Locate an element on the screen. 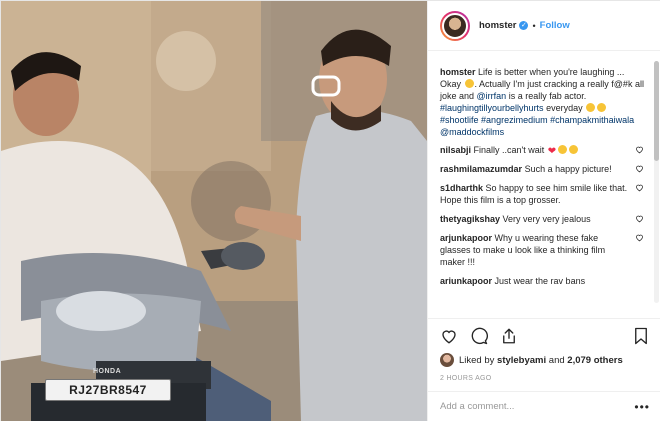  profile-avatar is located at coordinates (455, 25).